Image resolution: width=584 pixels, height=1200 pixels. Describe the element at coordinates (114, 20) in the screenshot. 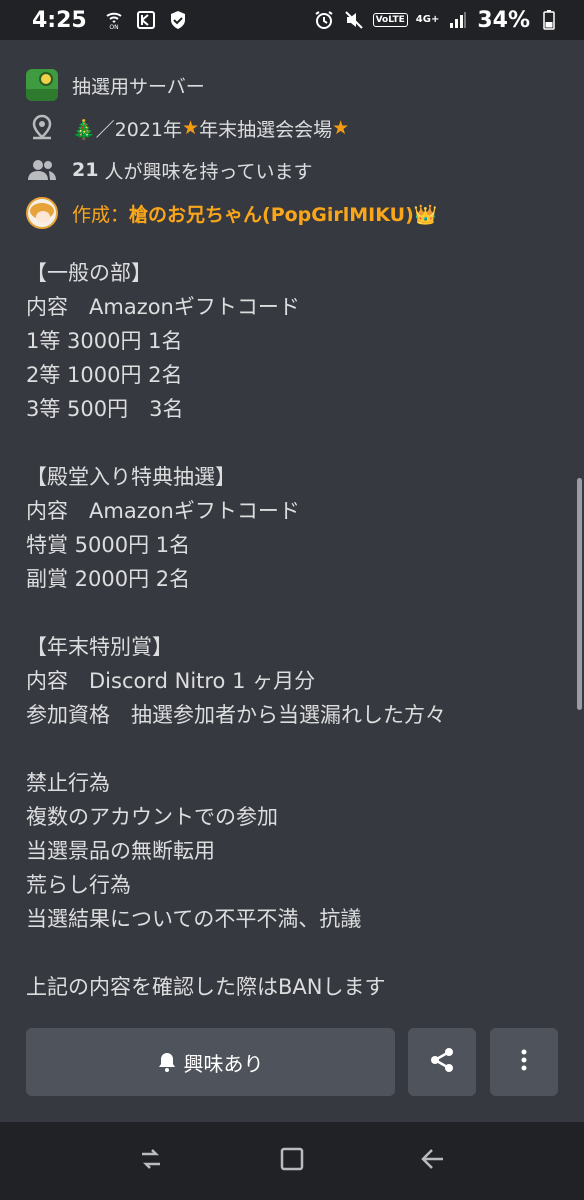

I see `wifi-calling-icon: ON` at that location.